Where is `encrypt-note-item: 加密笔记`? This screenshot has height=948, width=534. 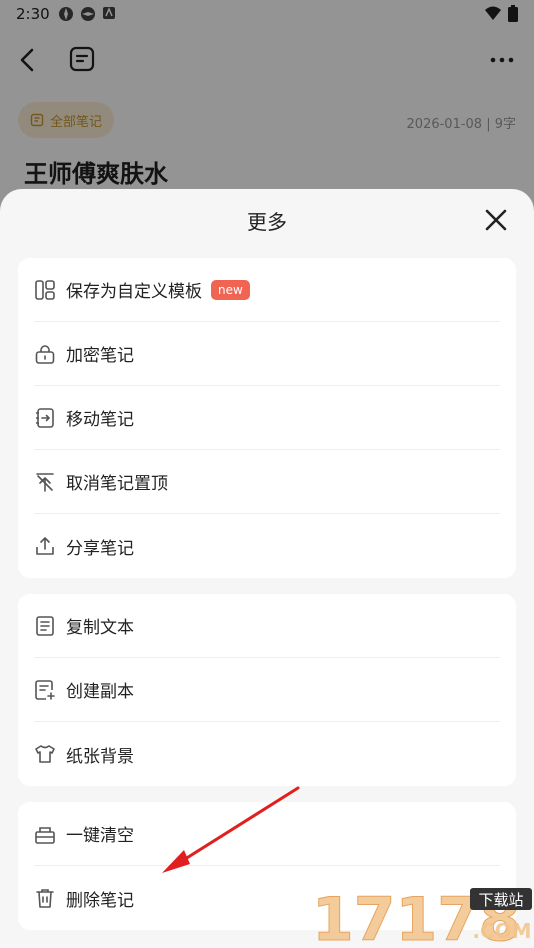
encrypt-note-item: 加密笔记 is located at coordinates (267, 354).